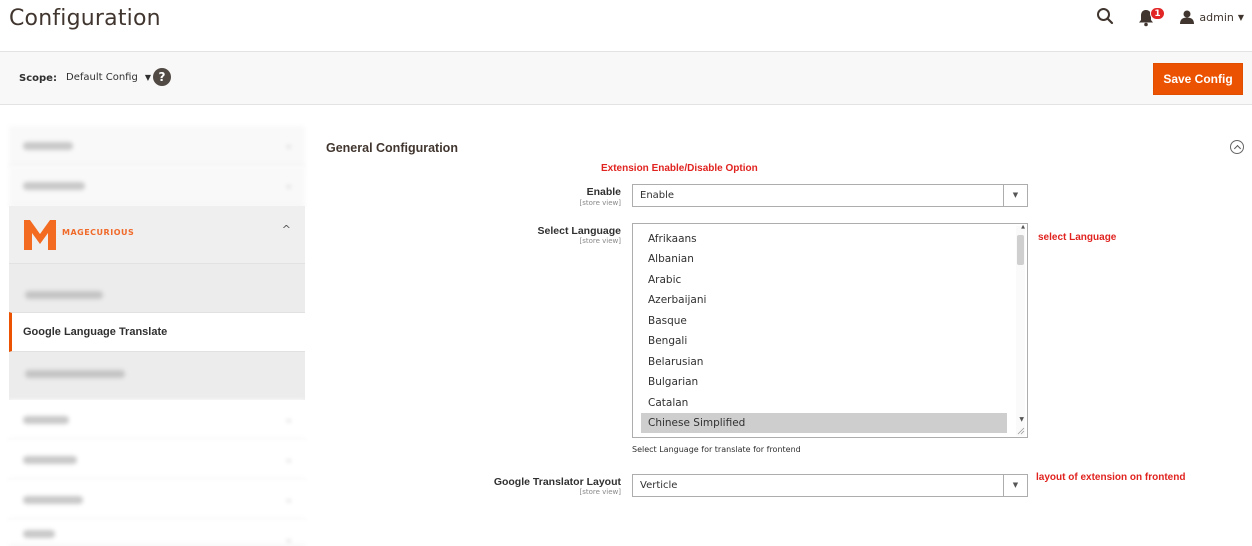  I want to click on list-item-selected: Chinese Simplified, so click(824, 423).